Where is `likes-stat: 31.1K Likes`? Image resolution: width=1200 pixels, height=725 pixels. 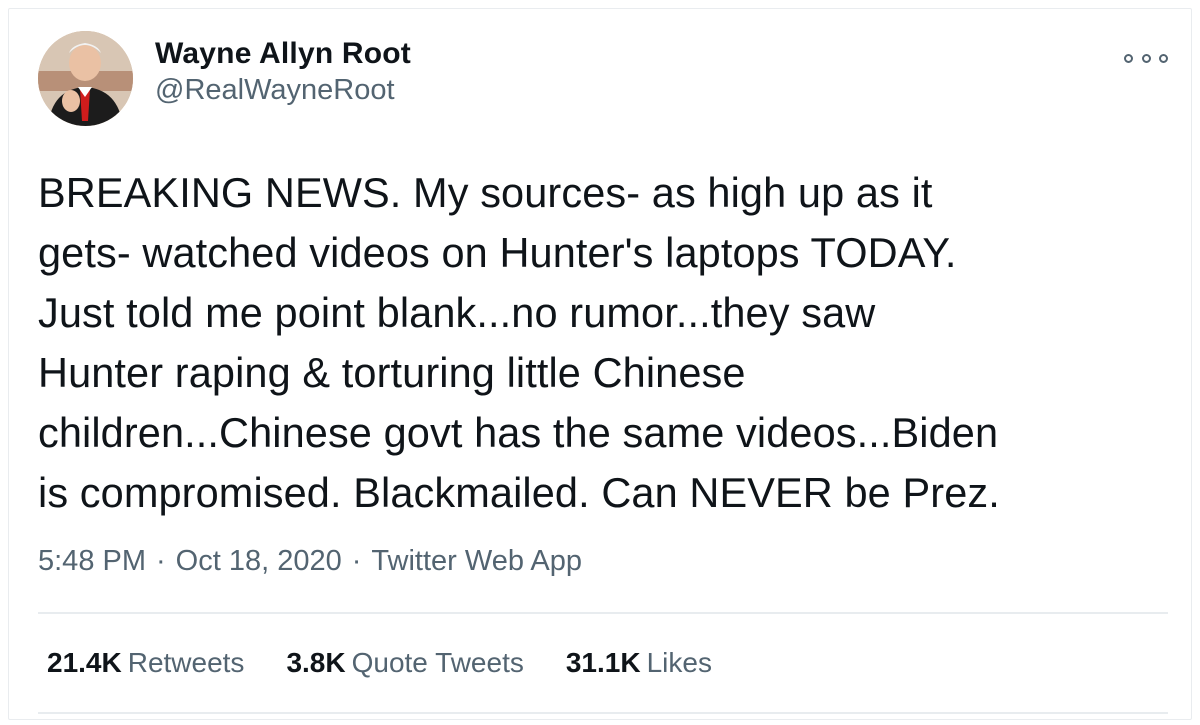 likes-stat: 31.1K Likes is located at coordinates (639, 663).